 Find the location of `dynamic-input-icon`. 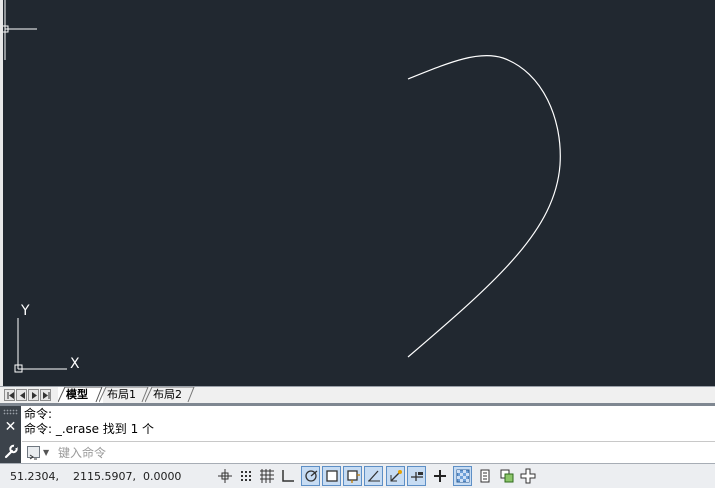

dynamic-input-icon is located at coordinates (417, 476).